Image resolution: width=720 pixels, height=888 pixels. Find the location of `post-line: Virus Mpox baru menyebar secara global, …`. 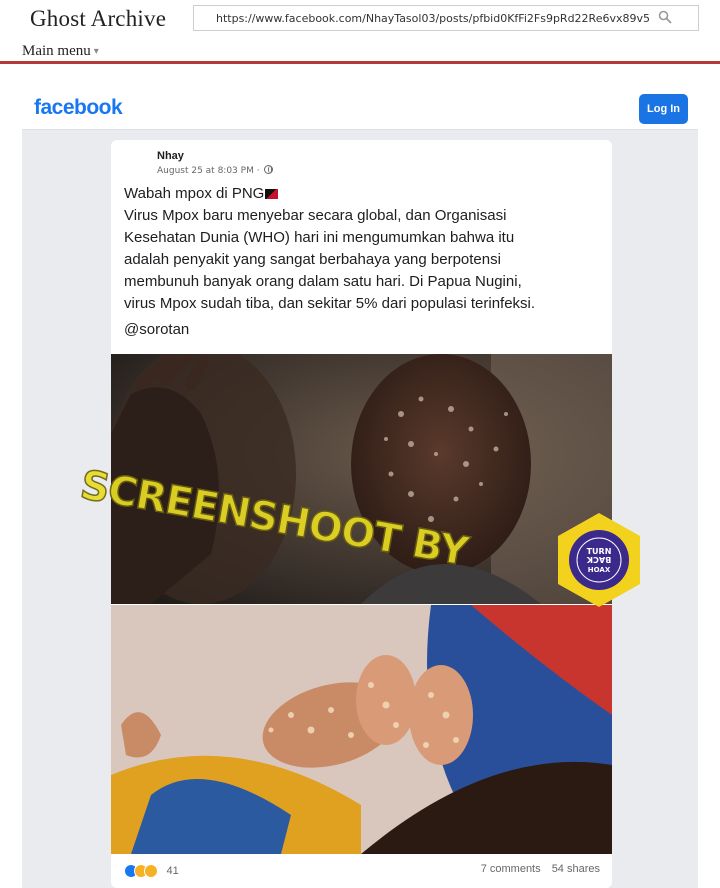

post-line: Virus Mpox baru menyebar secara global, … is located at coordinates (315, 215).